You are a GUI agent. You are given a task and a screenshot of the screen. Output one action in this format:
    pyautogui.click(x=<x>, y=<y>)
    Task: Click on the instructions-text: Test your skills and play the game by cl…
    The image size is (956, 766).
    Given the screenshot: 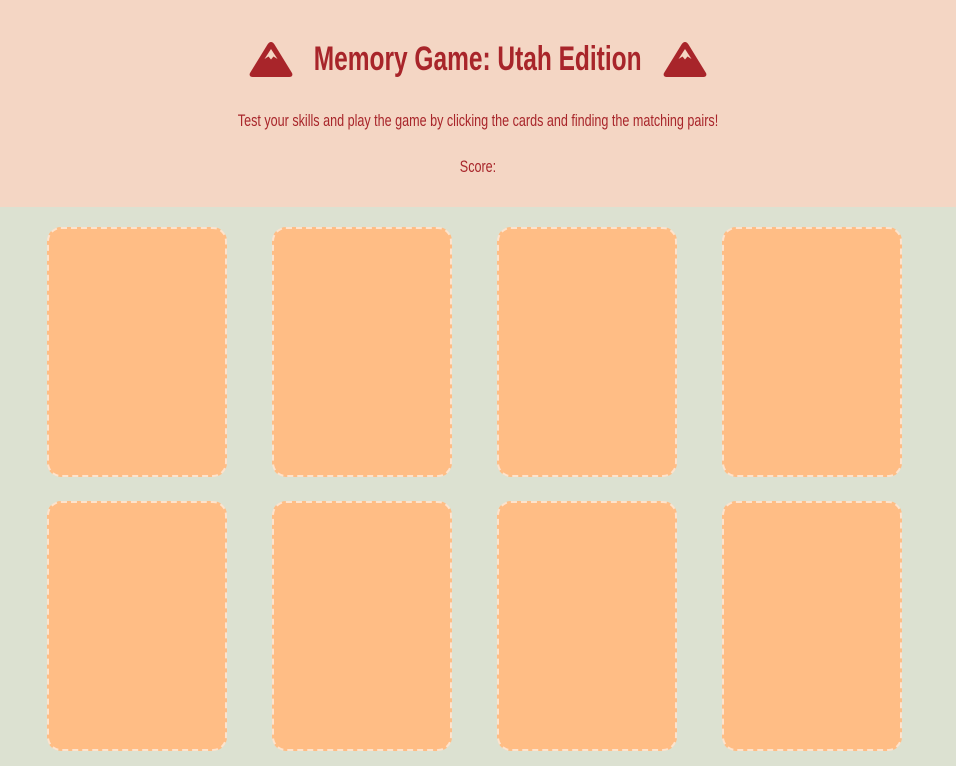 What is the action you would take?
    pyautogui.click(x=478, y=120)
    